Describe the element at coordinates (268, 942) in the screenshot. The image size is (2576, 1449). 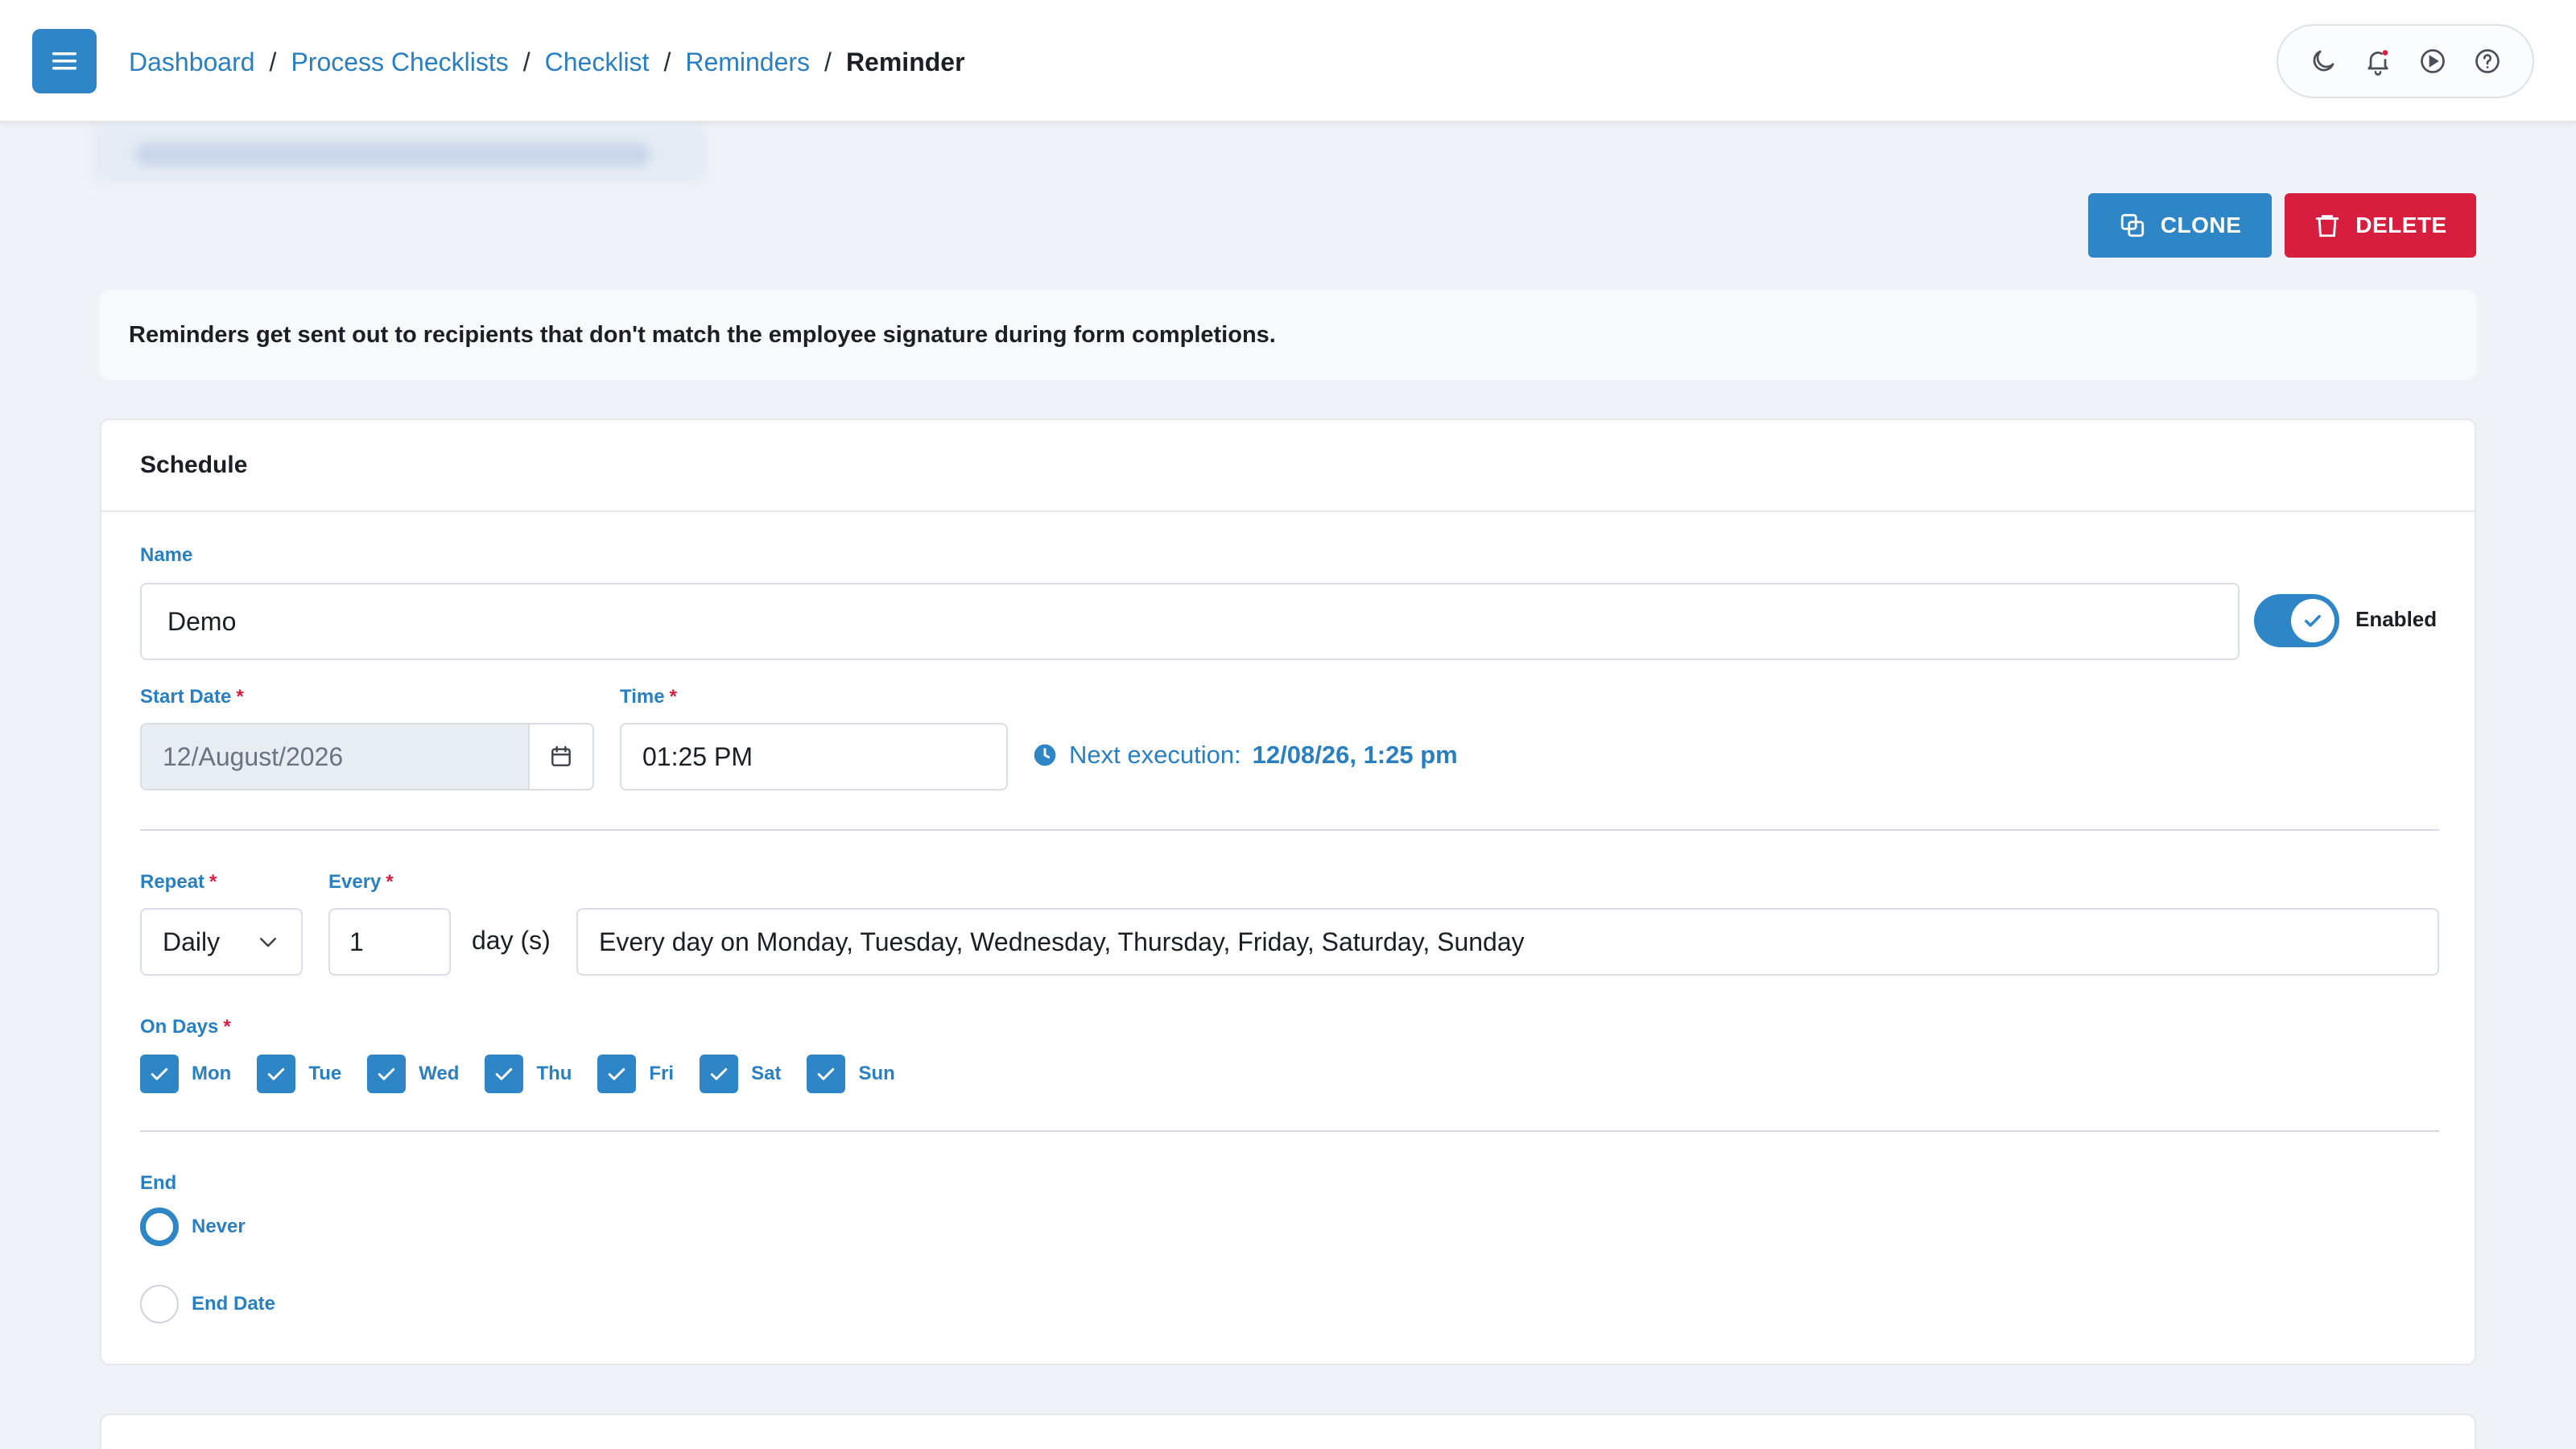
I see `chevron-down-icon` at that location.